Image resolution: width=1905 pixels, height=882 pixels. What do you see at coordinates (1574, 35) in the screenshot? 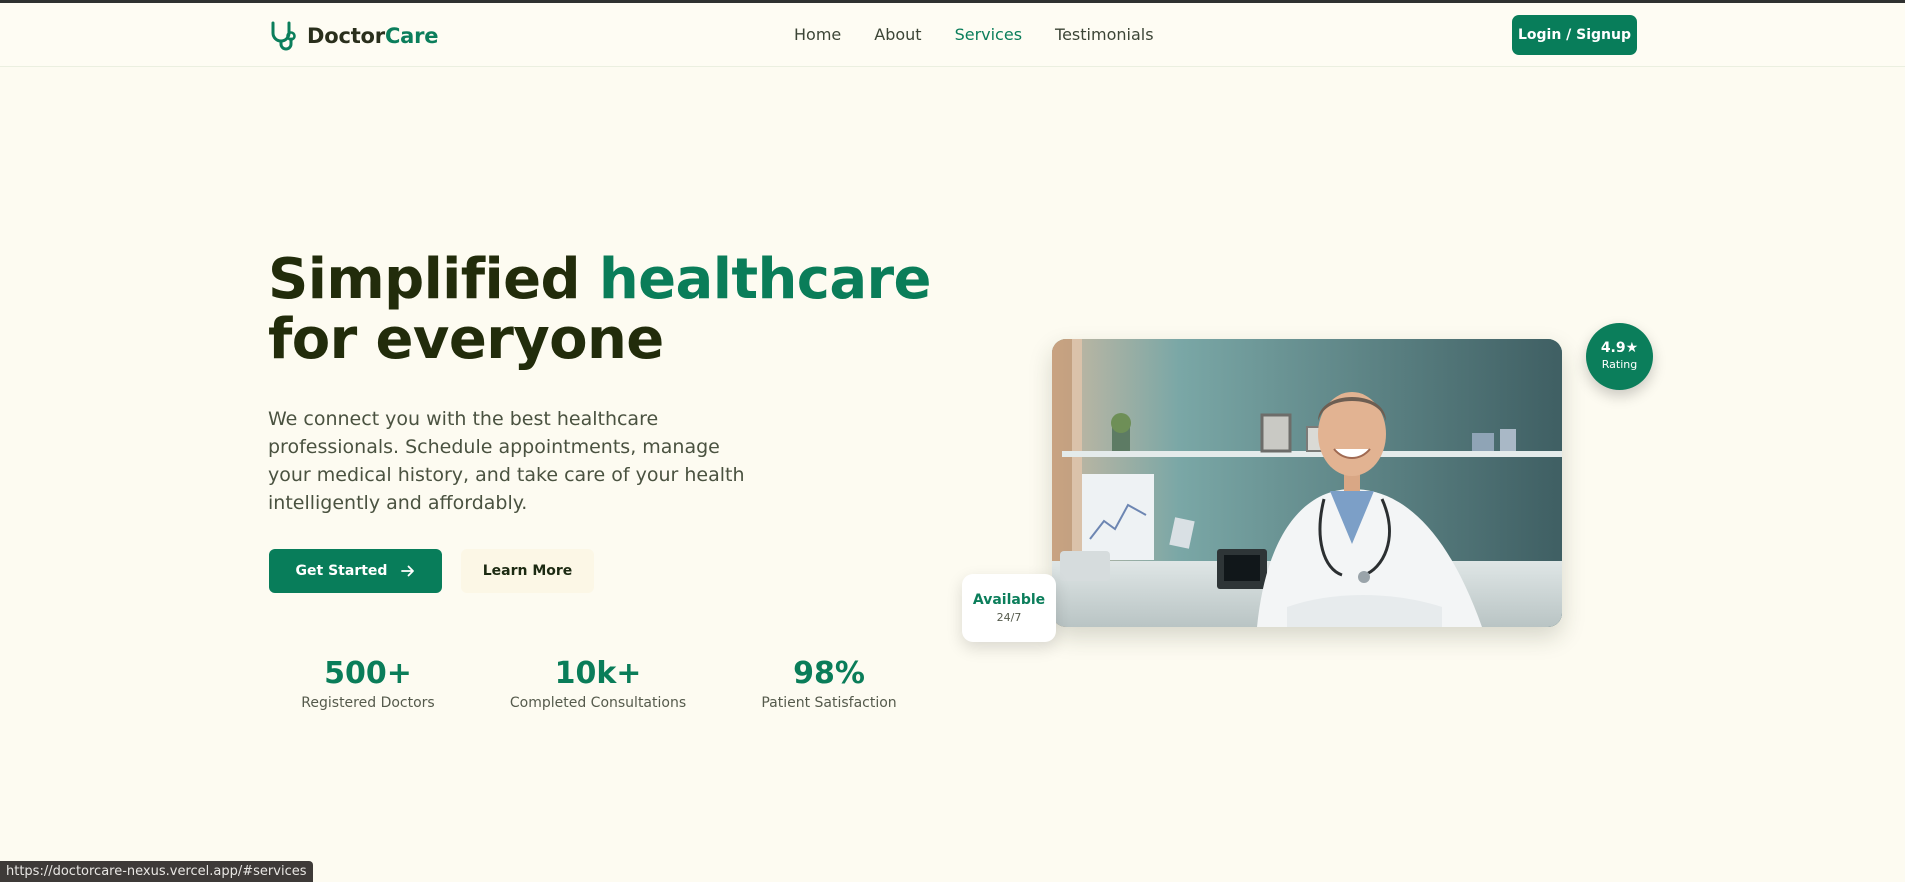
I see `login-signup-button: Login / Signup` at bounding box center [1574, 35].